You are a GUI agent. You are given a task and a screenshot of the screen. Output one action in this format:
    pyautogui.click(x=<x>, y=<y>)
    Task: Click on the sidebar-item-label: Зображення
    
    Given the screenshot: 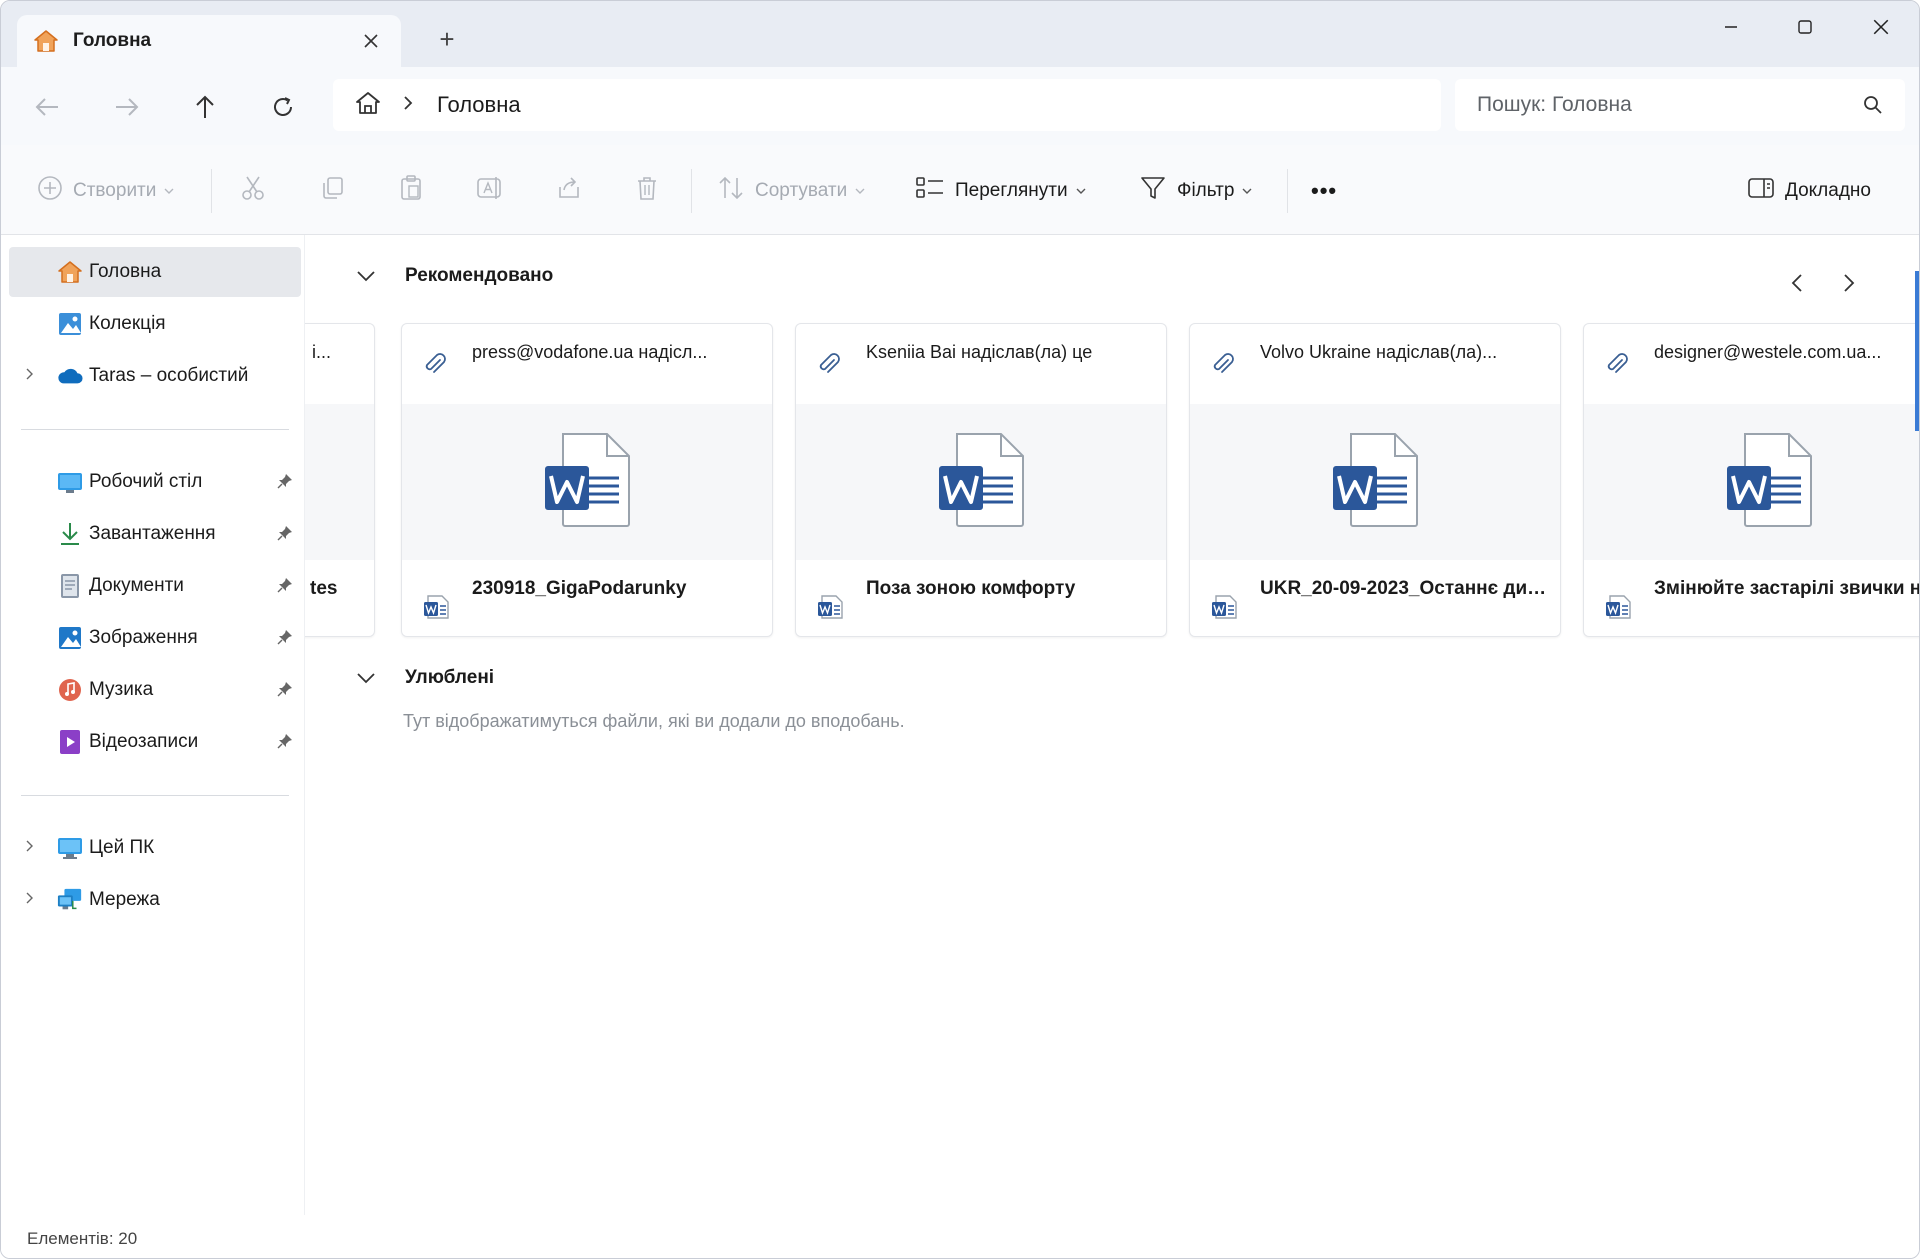 What is the action you would take?
    pyautogui.click(x=143, y=637)
    